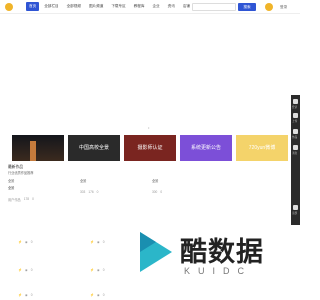  What do you see at coordinates (247, 7) in the screenshot?
I see `search-button: 搜索` at bounding box center [247, 7].